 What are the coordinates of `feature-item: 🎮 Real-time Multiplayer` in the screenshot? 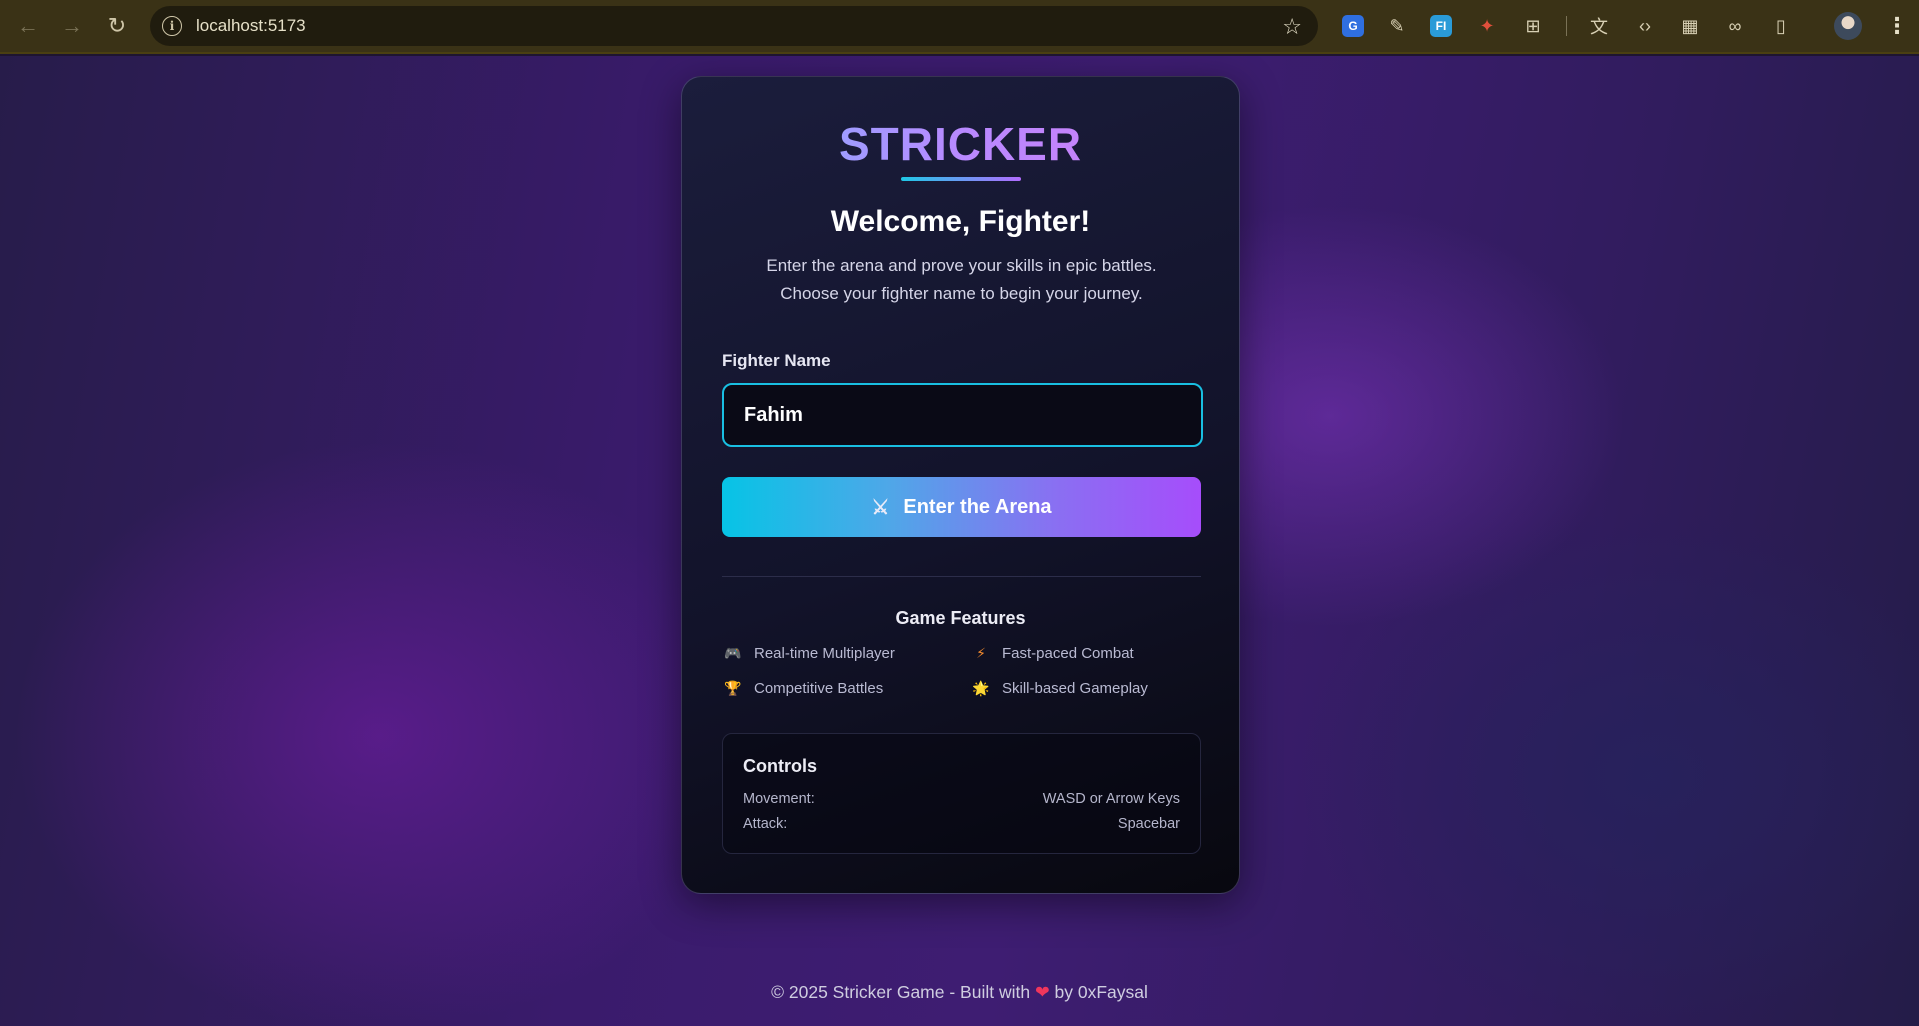 It's located at (809, 653).